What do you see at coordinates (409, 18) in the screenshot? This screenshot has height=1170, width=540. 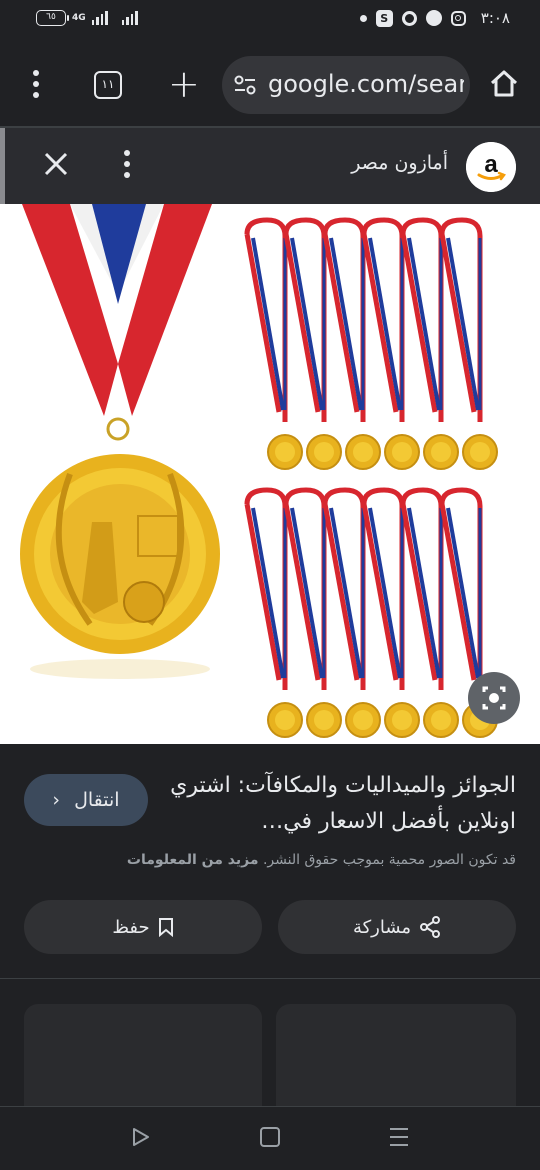 I see `ring-icon` at bounding box center [409, 18].